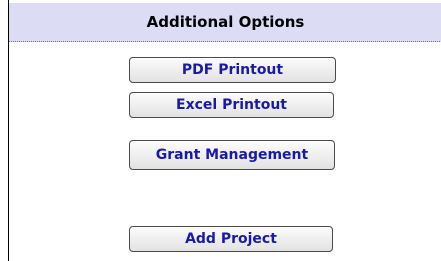 The width and height of the screenshot is (441, 261). I want to click on grant-management-label: Grant Management, so click(232, 155).